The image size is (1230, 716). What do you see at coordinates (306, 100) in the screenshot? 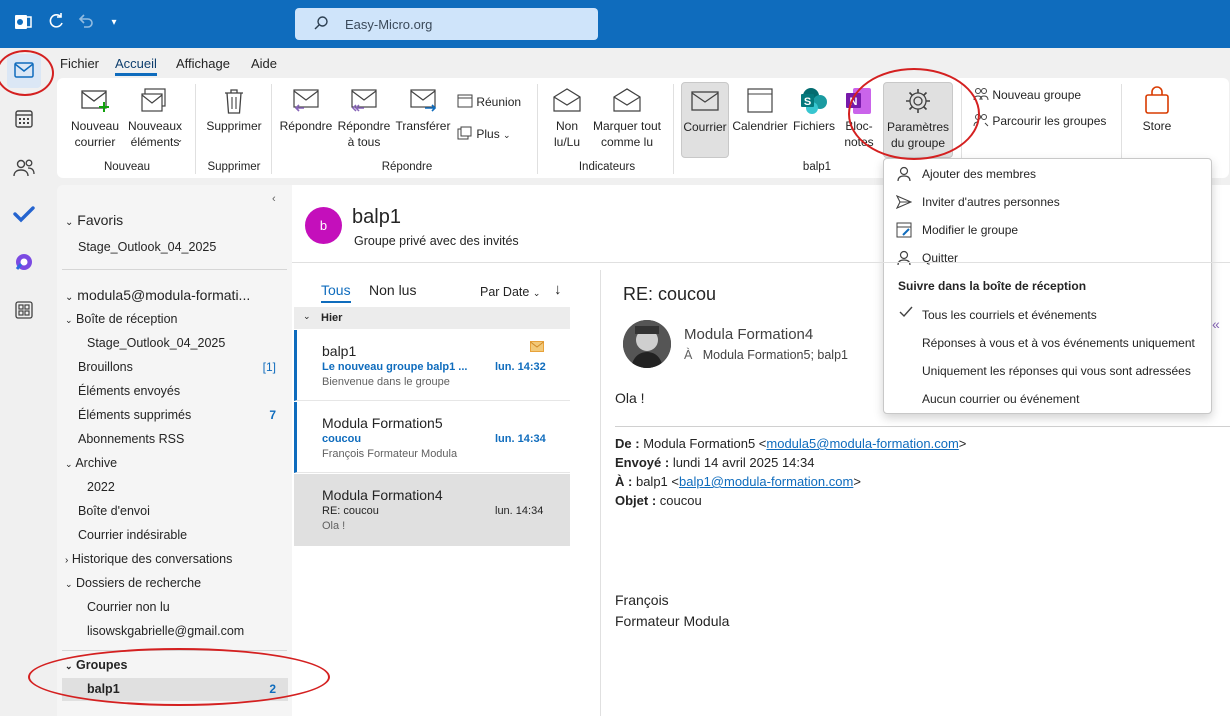
I see `reply-icon` at bounding box center [306, 100].